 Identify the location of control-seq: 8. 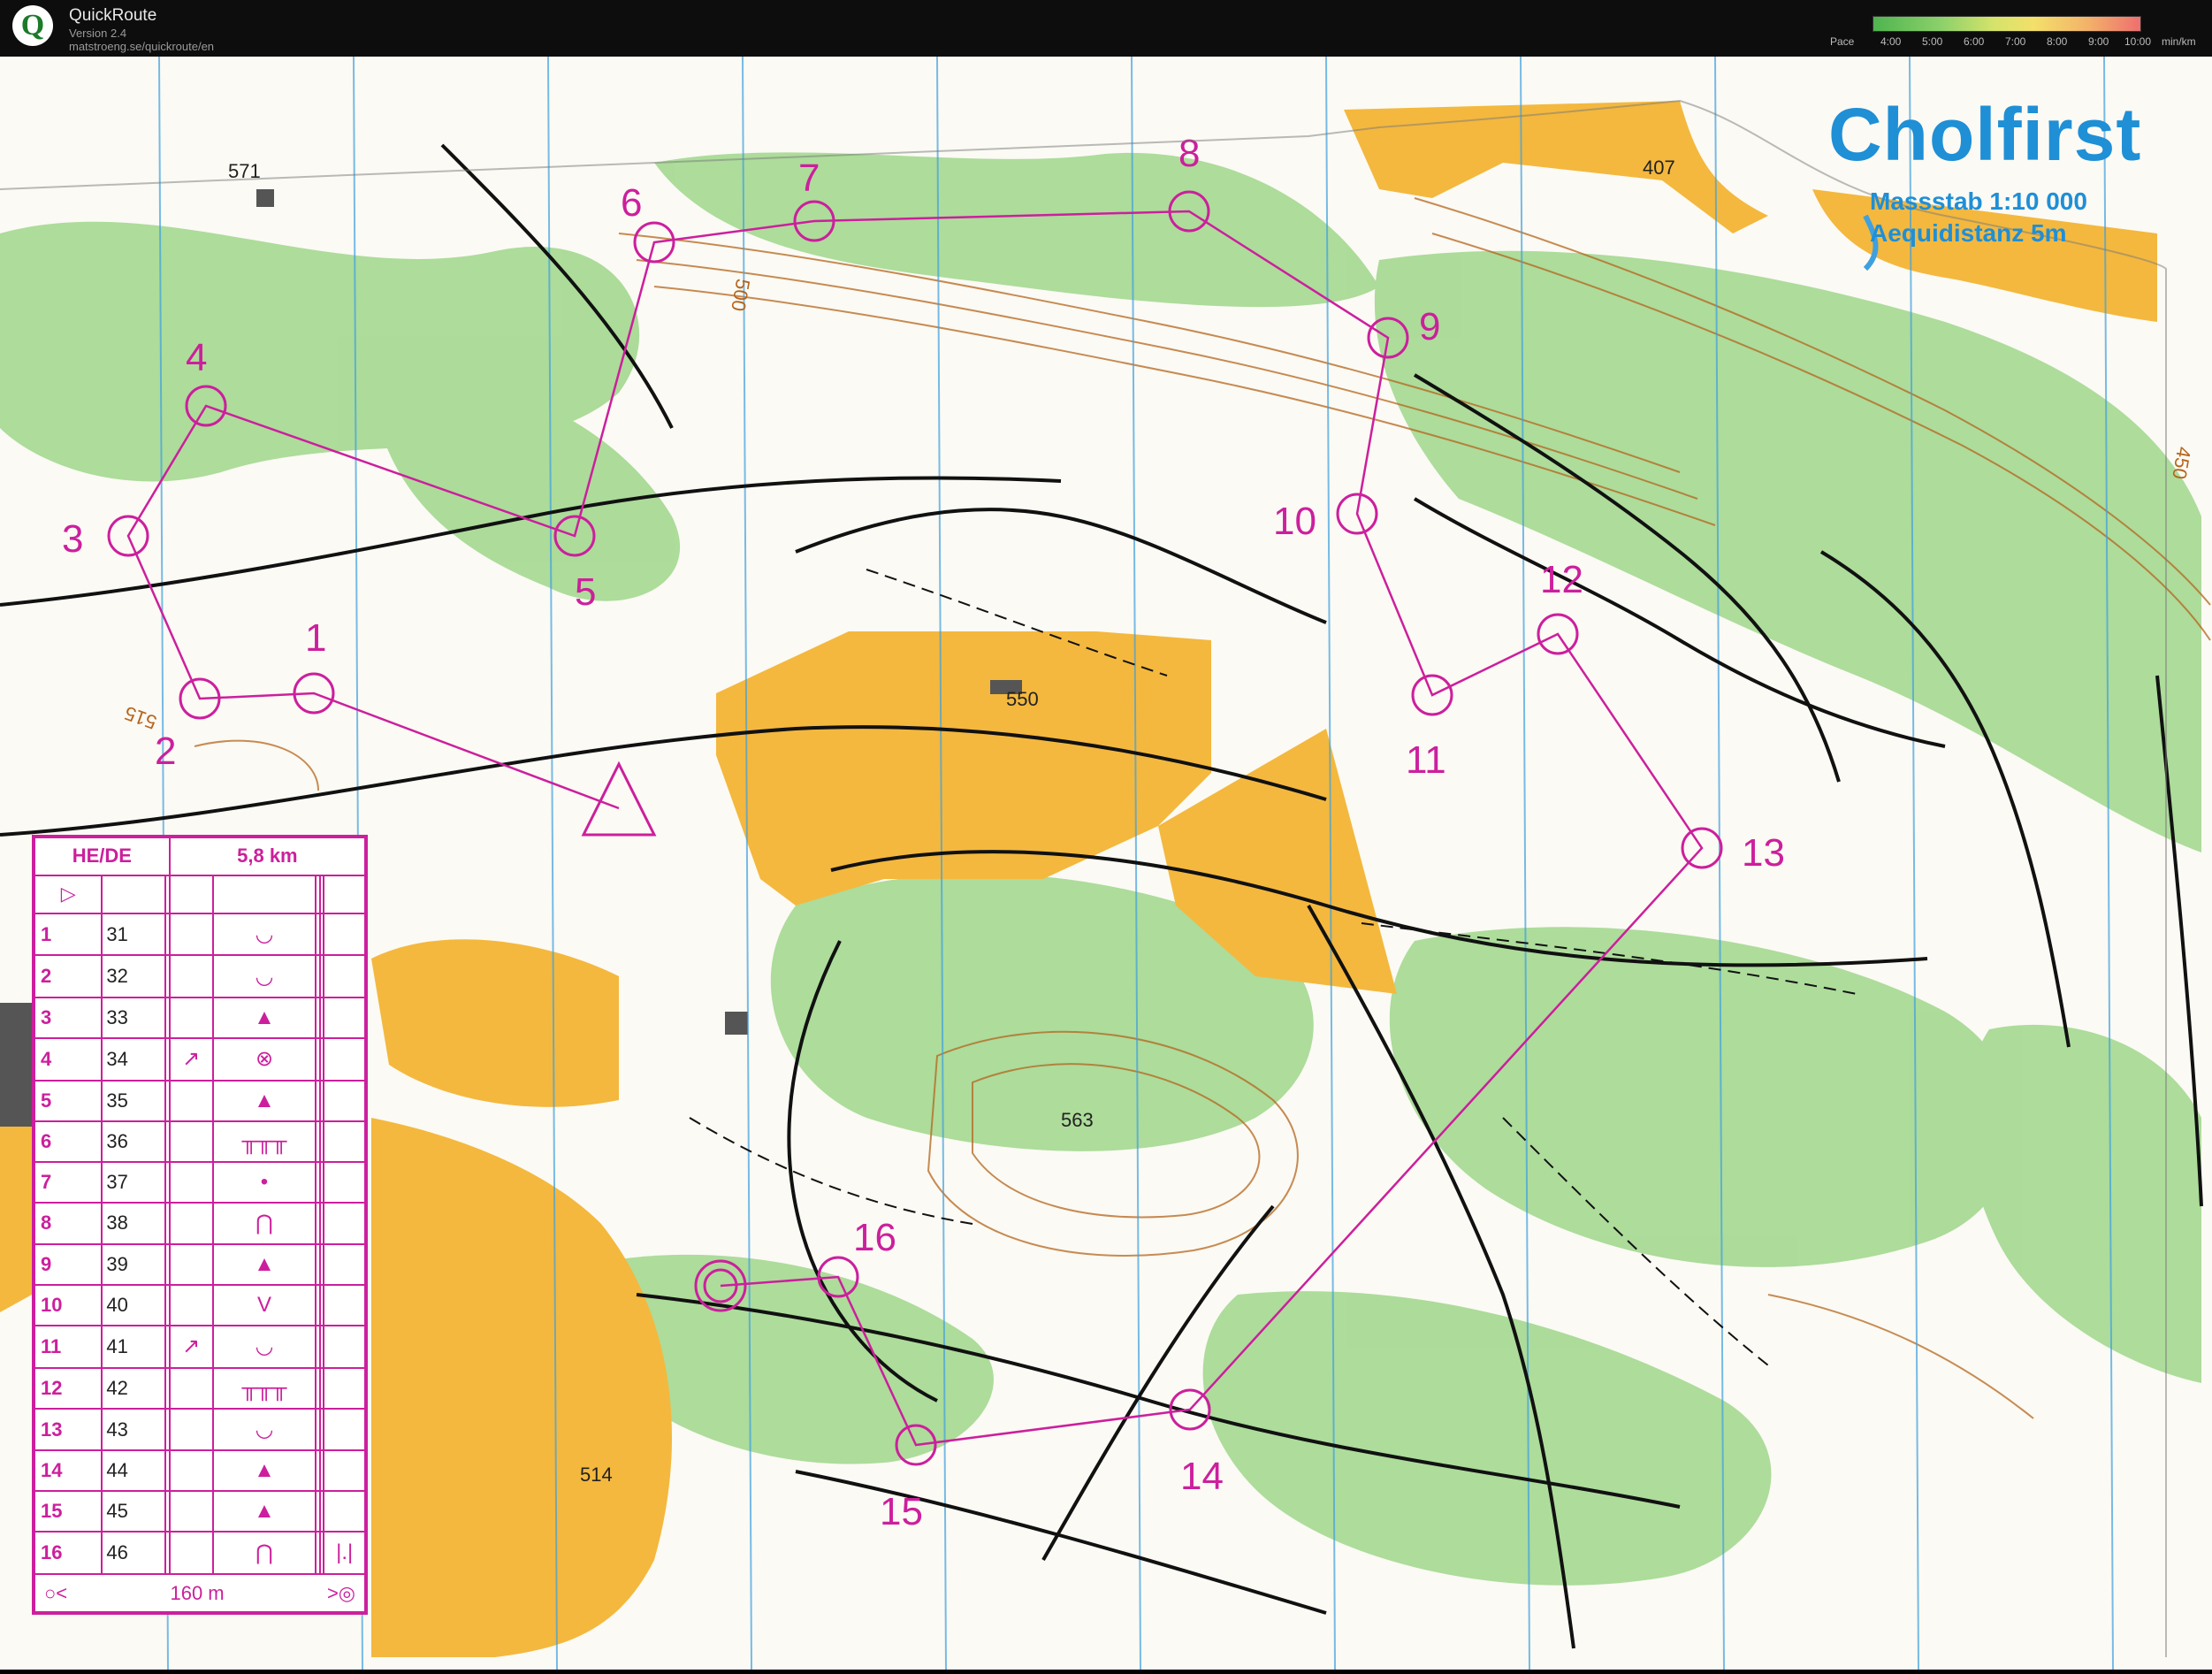
(68, 1223).